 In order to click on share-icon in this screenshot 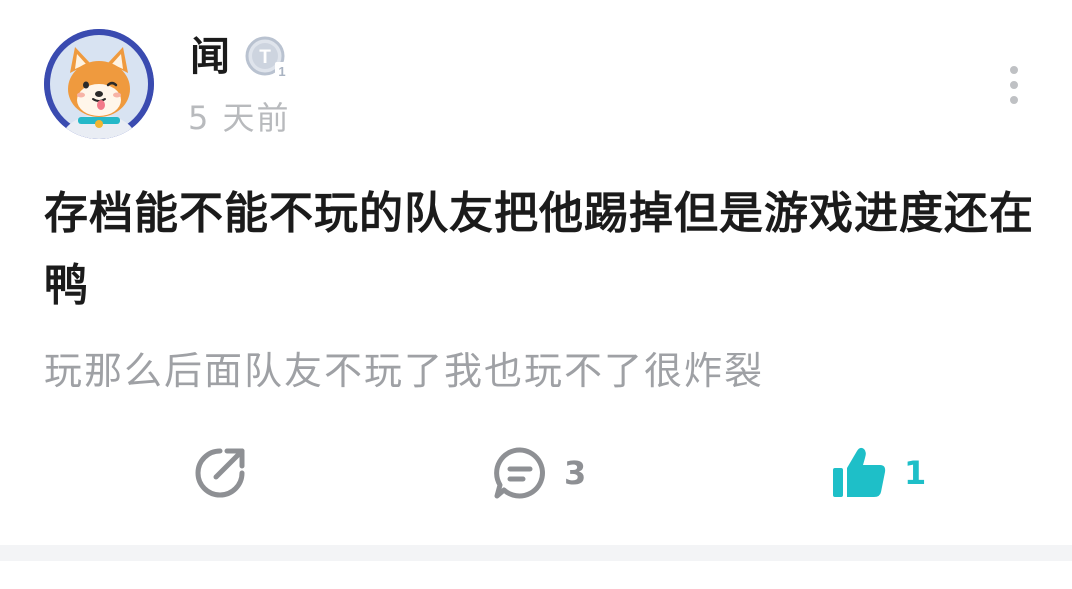, I will do `click(220, 473)`.